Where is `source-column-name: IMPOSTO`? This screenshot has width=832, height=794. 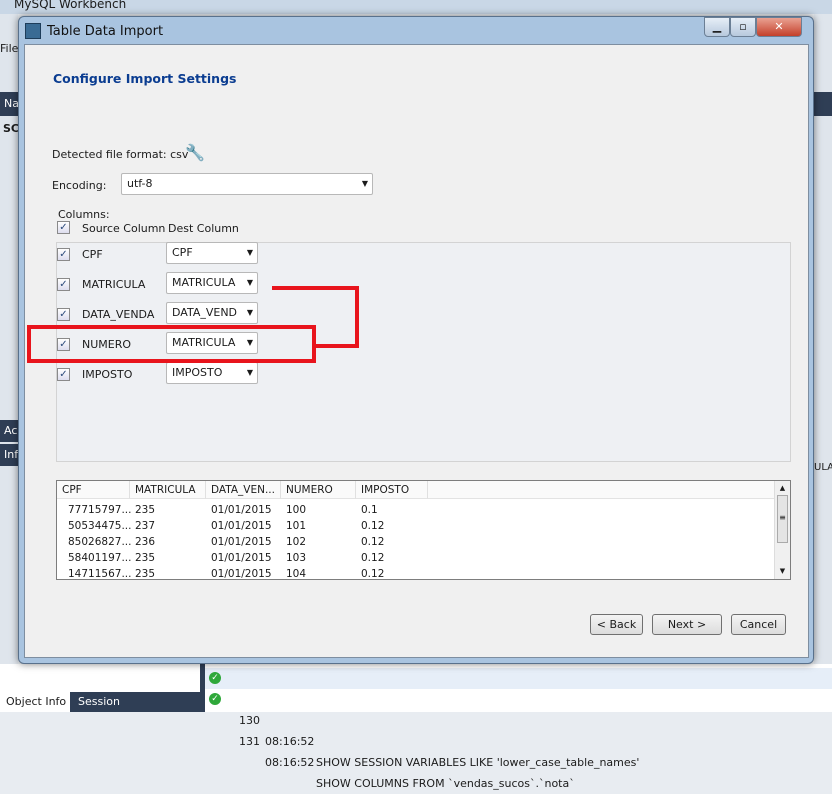 source-column-name: IMPOSTO is located at coordinates (107, 374).